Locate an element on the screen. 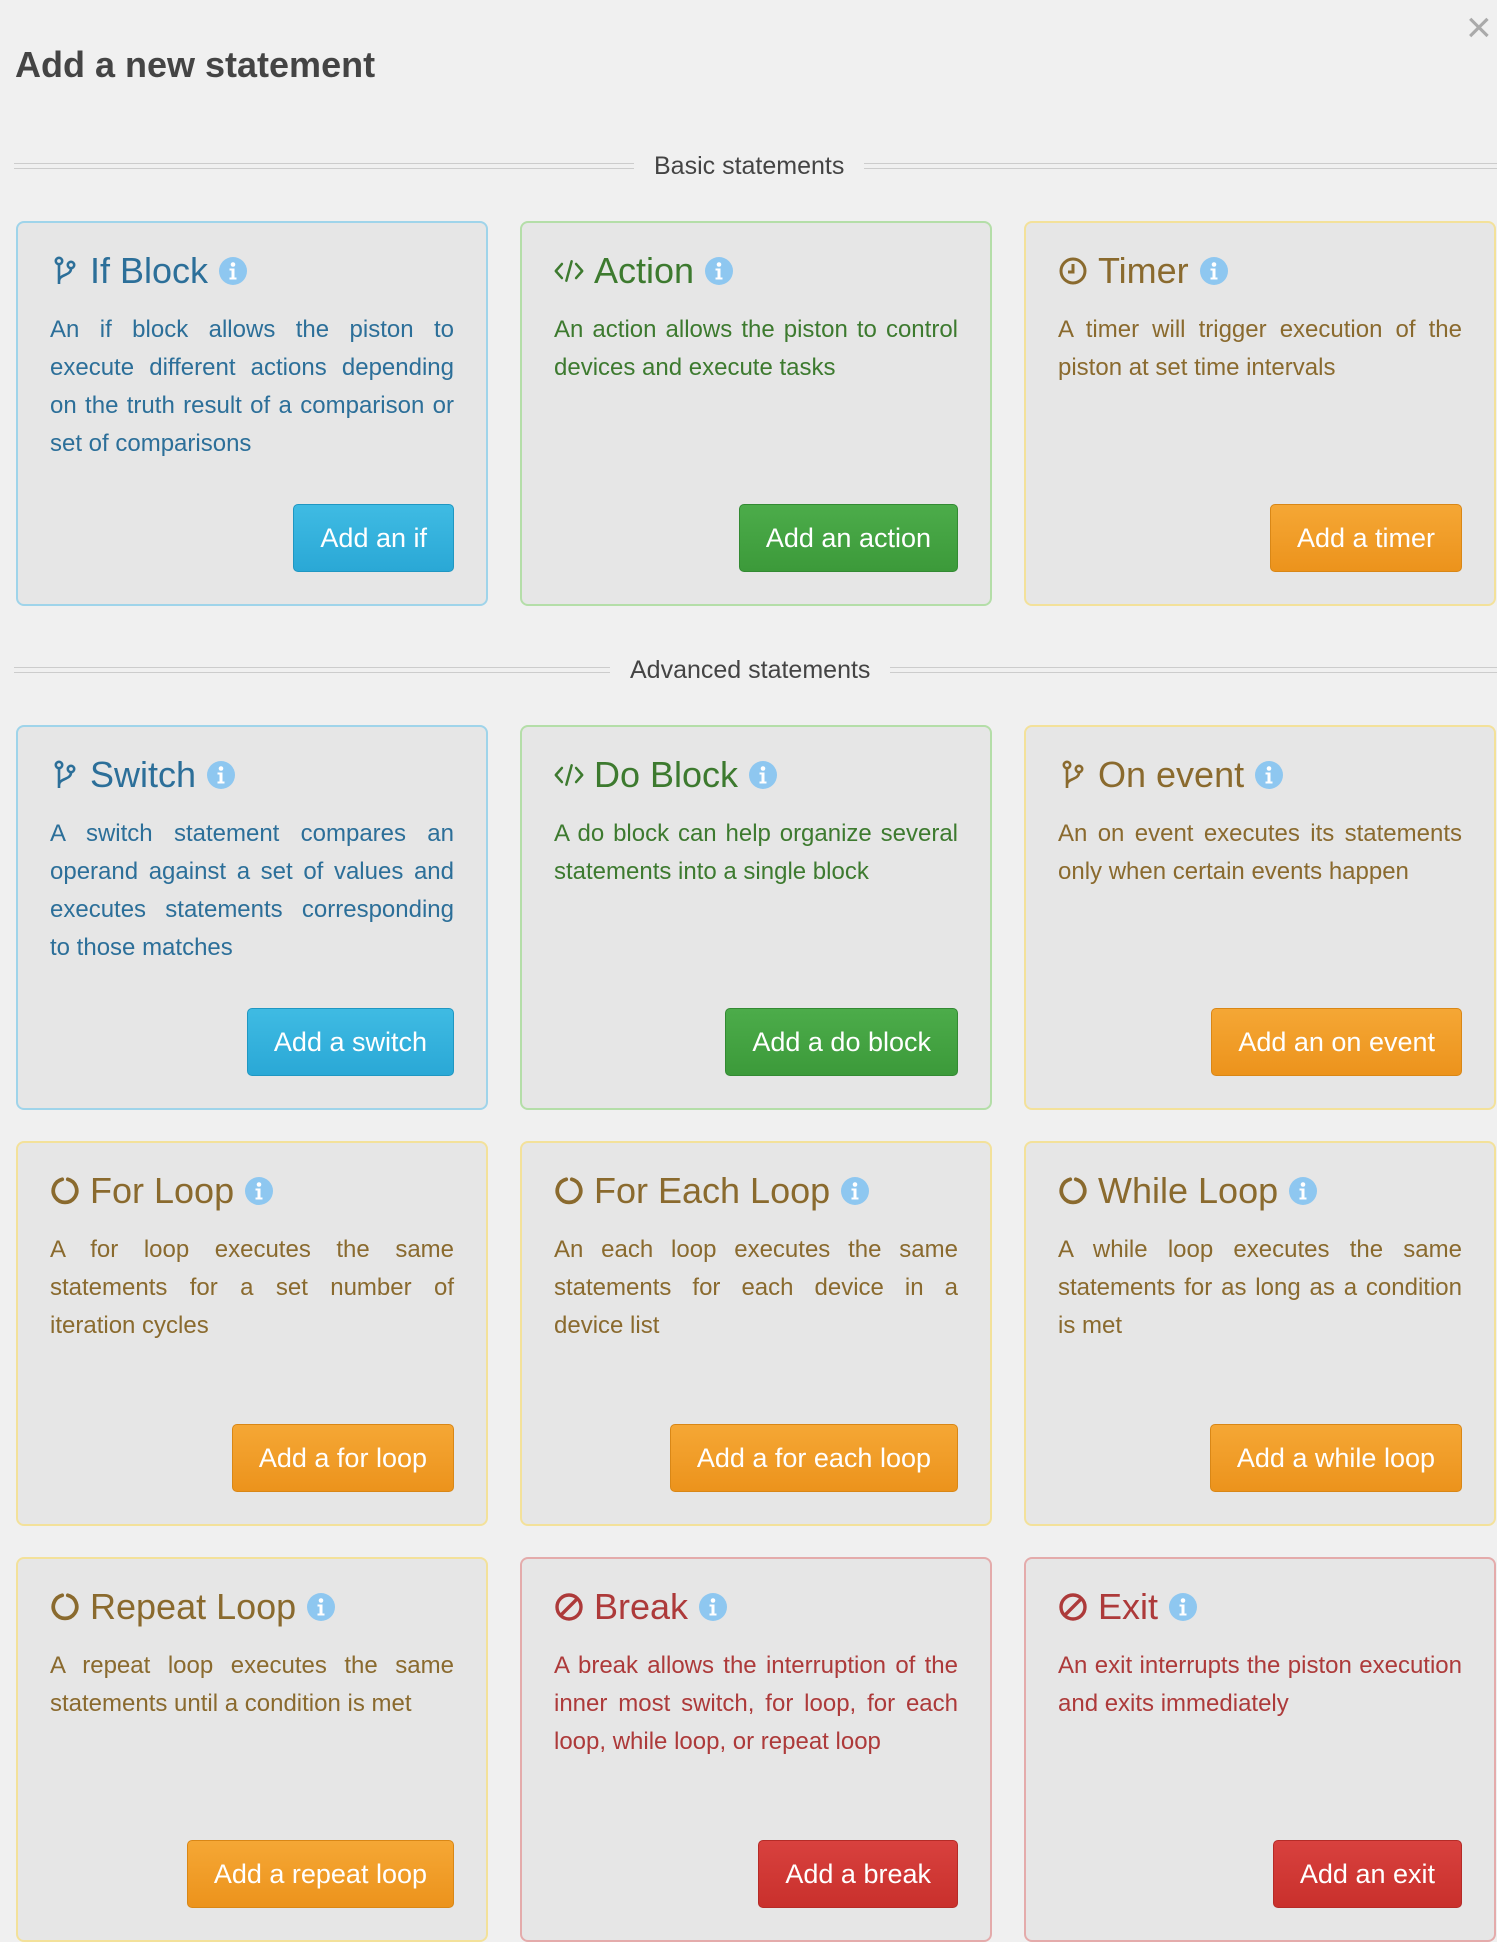 Image resolution: width=1497 pixels, height=1942 pixels. card-title-label: While Loop is located at coordinates (1188, 1190).